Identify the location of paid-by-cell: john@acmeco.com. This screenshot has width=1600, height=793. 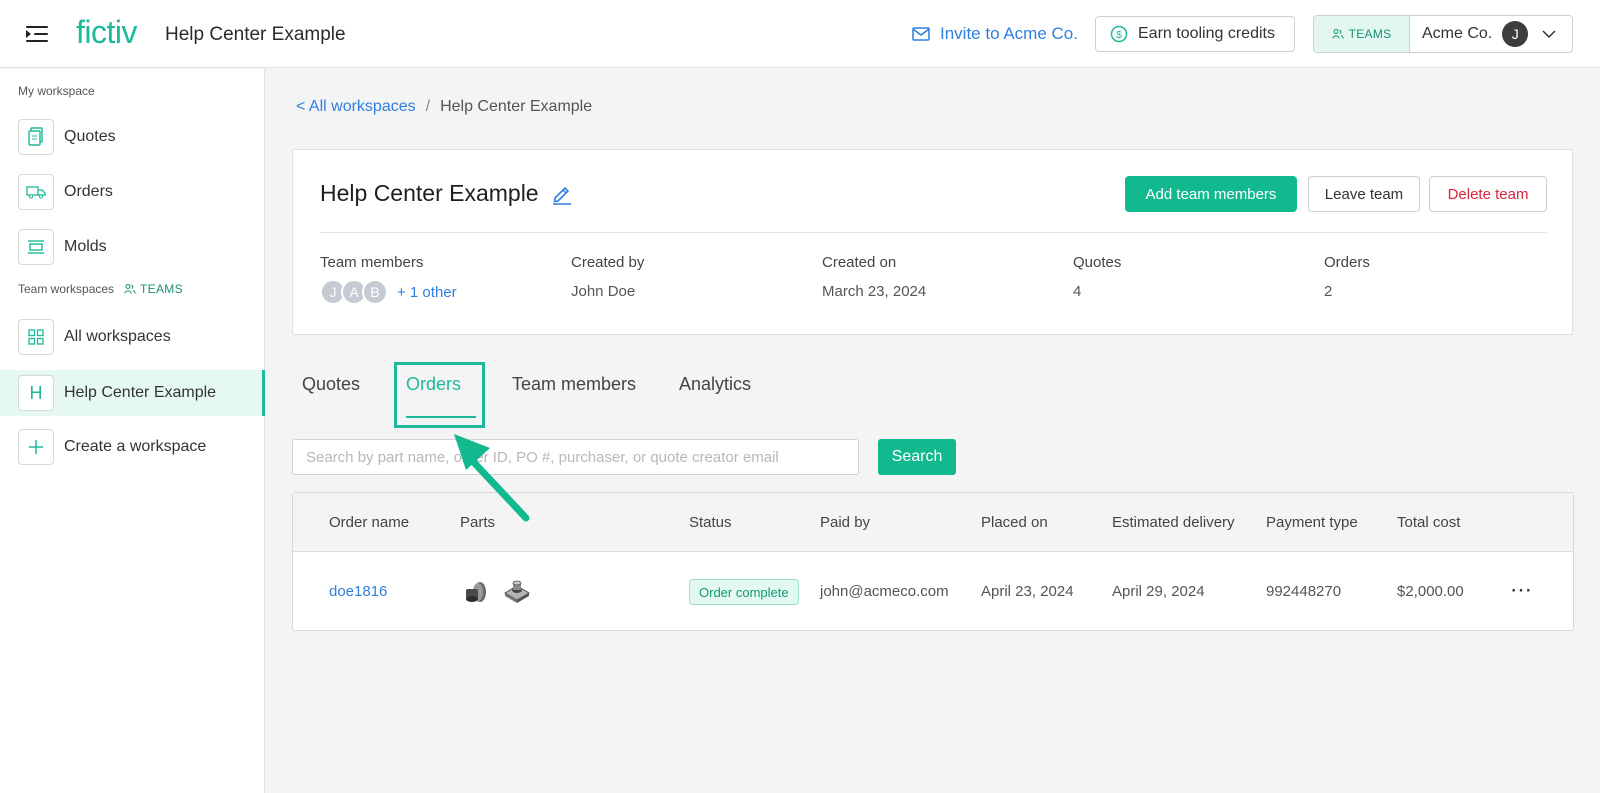
(884, 591).